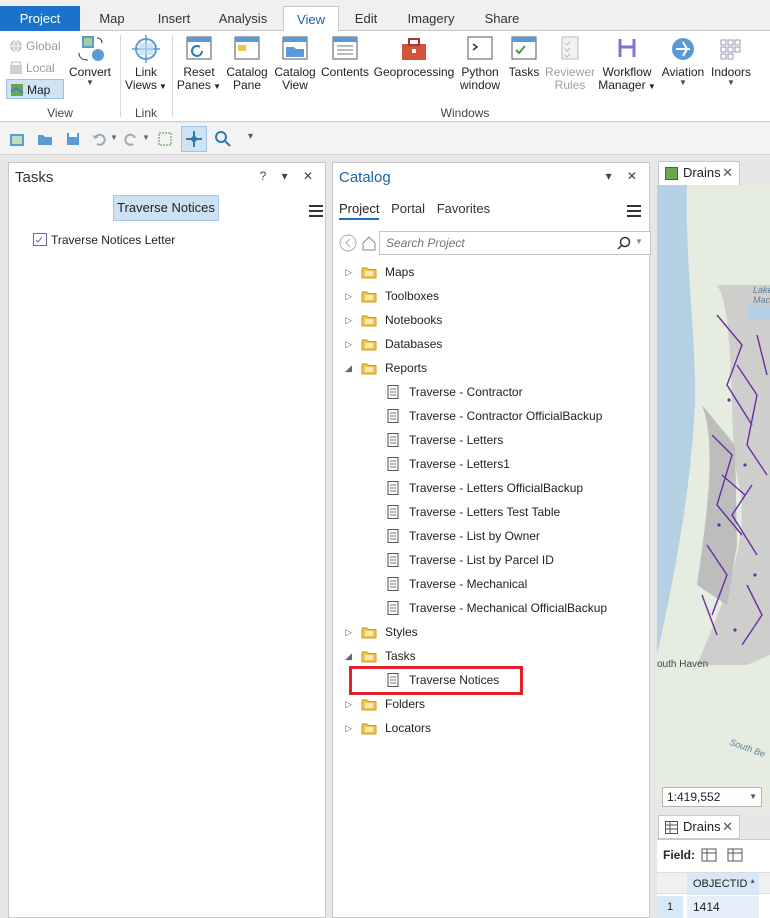  Describe the element at coordinates (165, 139) in the screenshot. I see `select-icon` at that location.